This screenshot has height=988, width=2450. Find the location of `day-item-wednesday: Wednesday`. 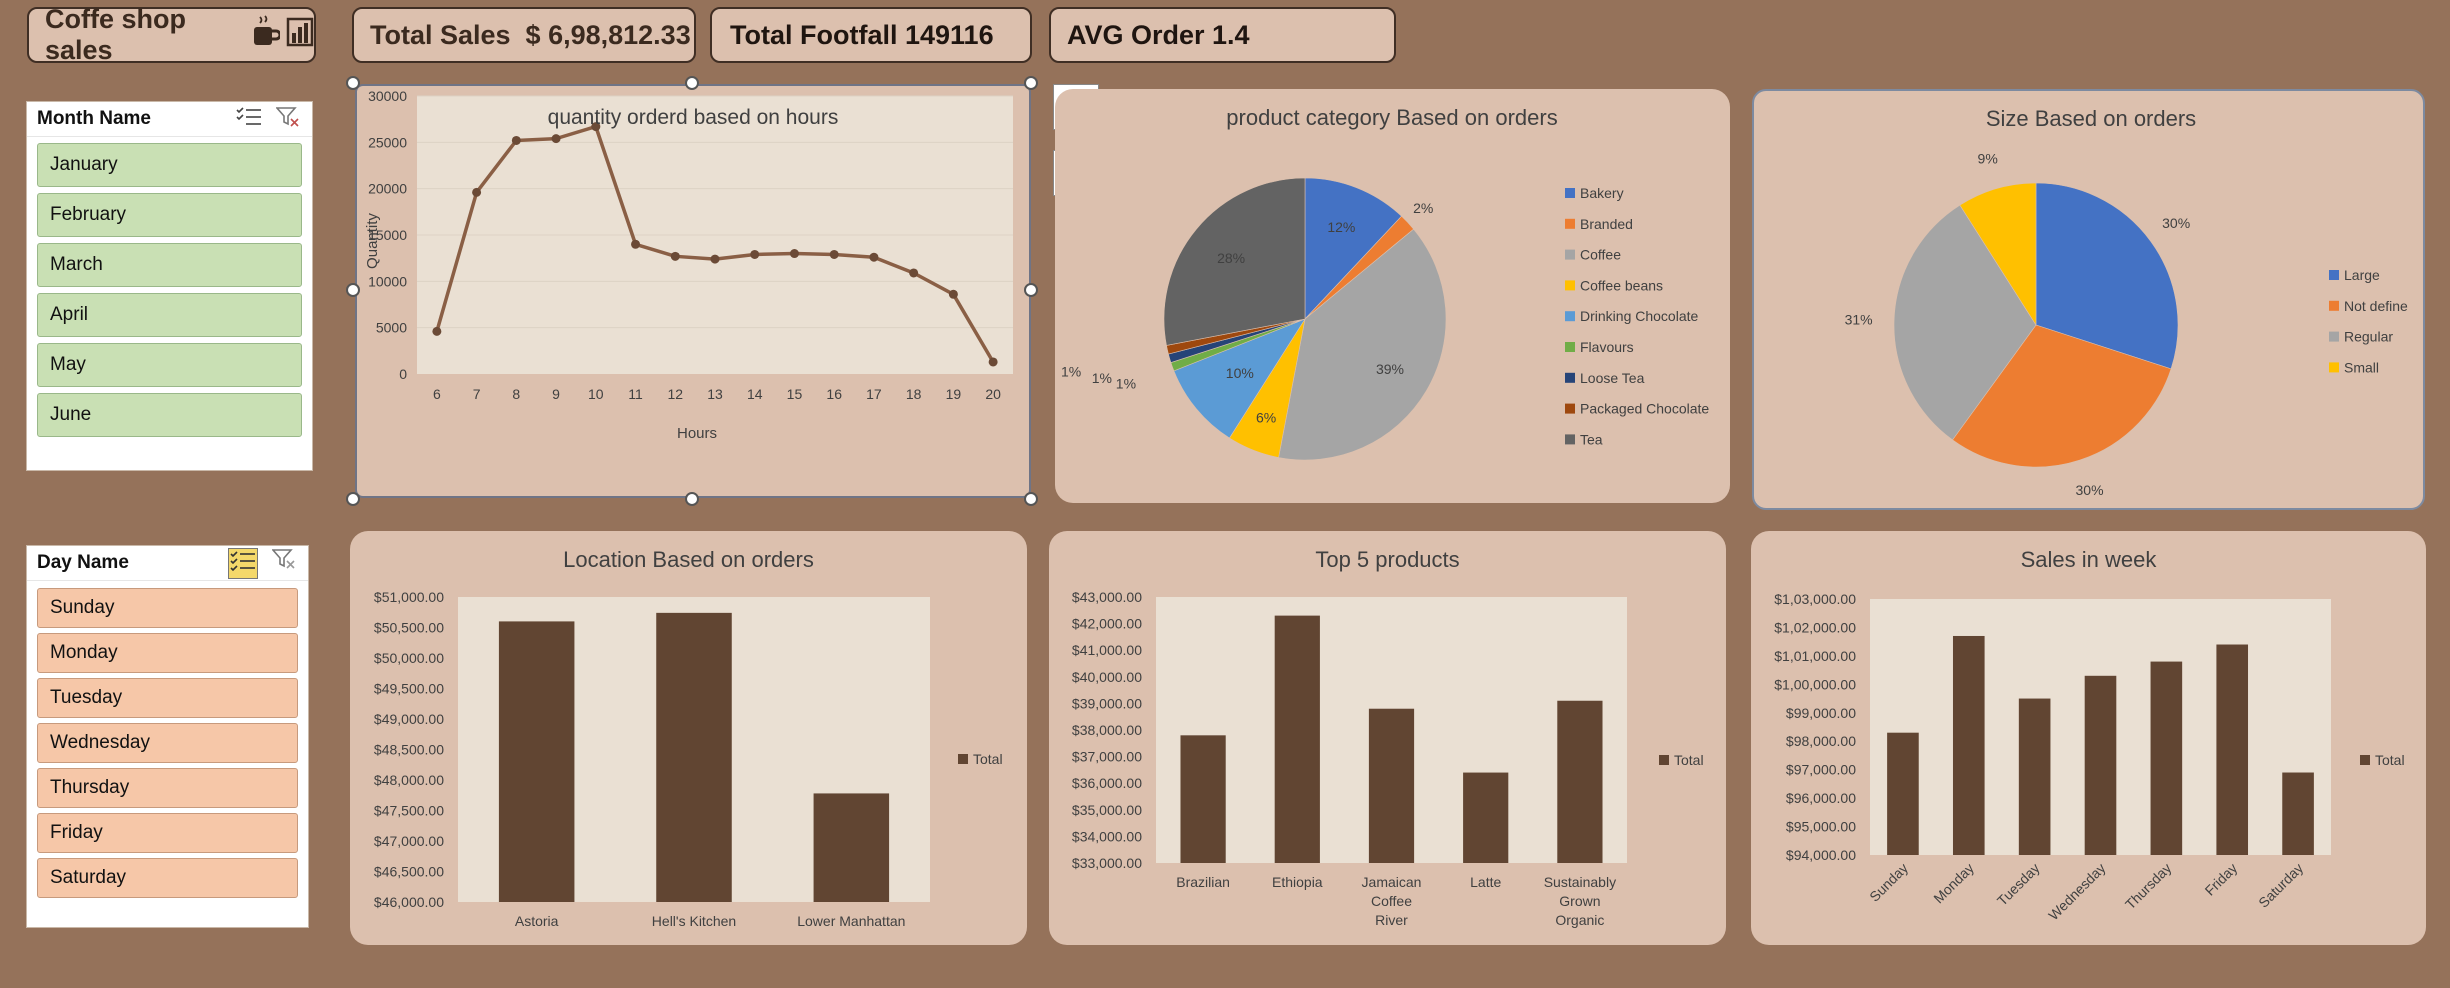

day-item-wednesday: Wednesday is located at coordinates (167, 743).